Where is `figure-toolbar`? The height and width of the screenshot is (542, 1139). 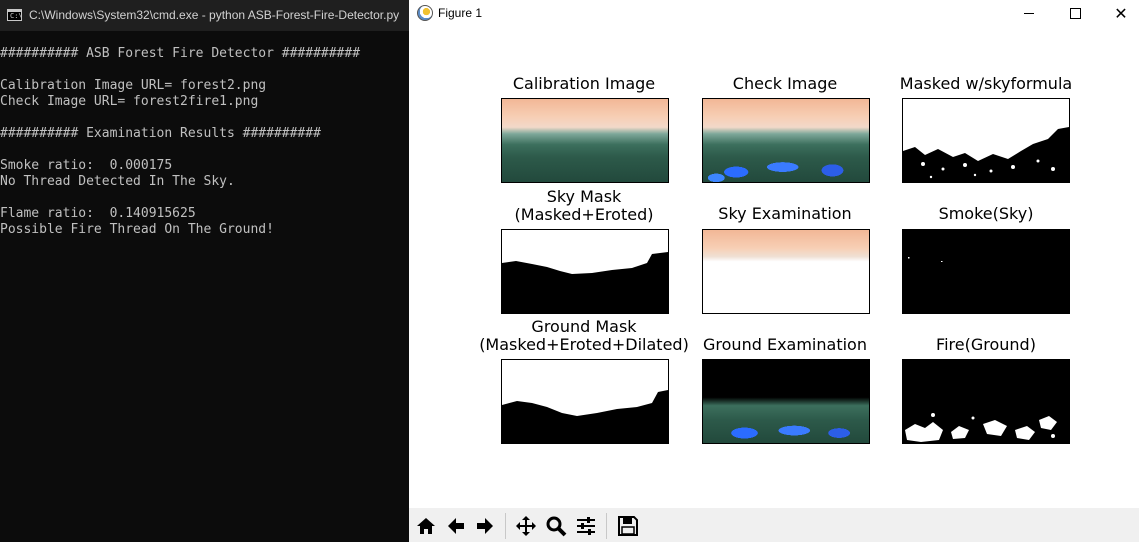
figure-toolbar is located at coordinates (774, 525).